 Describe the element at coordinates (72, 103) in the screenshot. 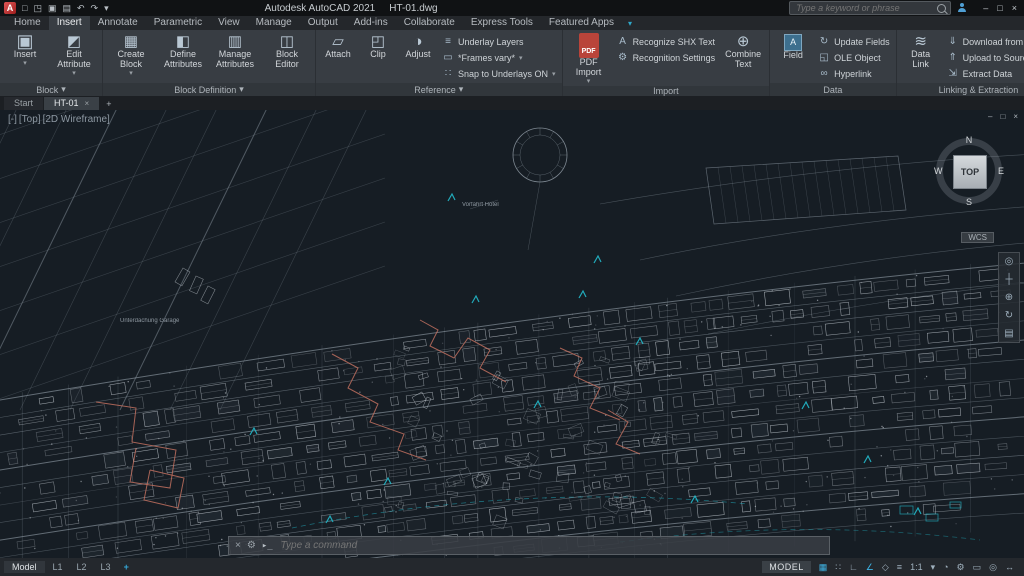

I see `file-tab-ht01: HT-01 ×` at that location.